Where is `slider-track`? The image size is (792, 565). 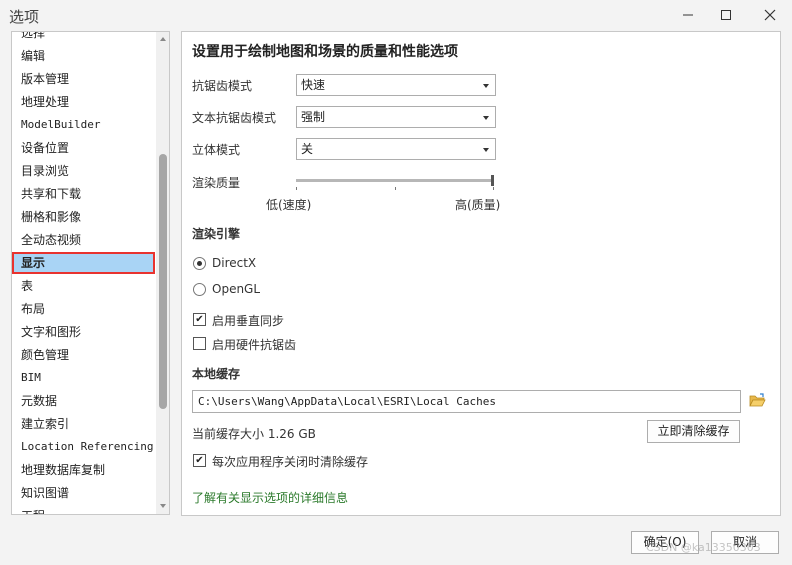 slider-track is located at coordinates (395, 180).